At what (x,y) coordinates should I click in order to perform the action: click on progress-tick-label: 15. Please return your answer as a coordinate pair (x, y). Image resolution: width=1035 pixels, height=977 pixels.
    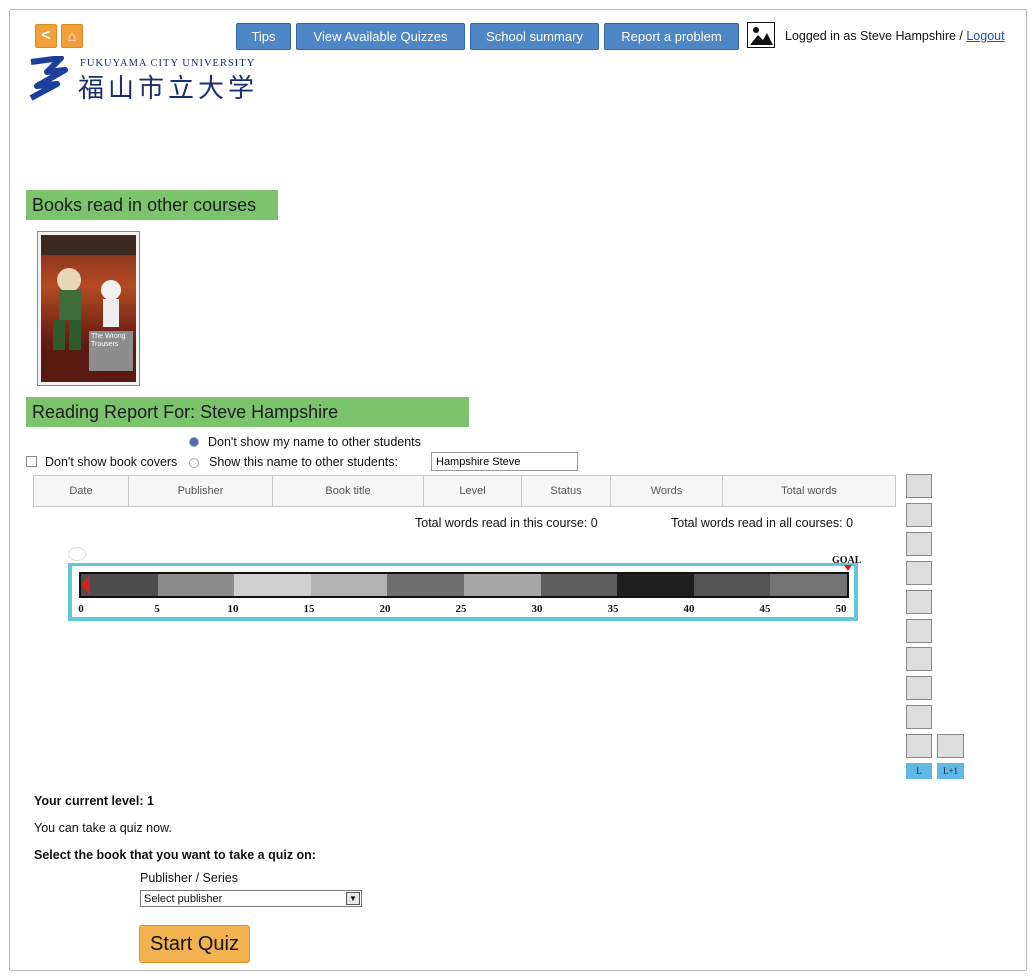
    Looking at the image, I should click on (309, 609).